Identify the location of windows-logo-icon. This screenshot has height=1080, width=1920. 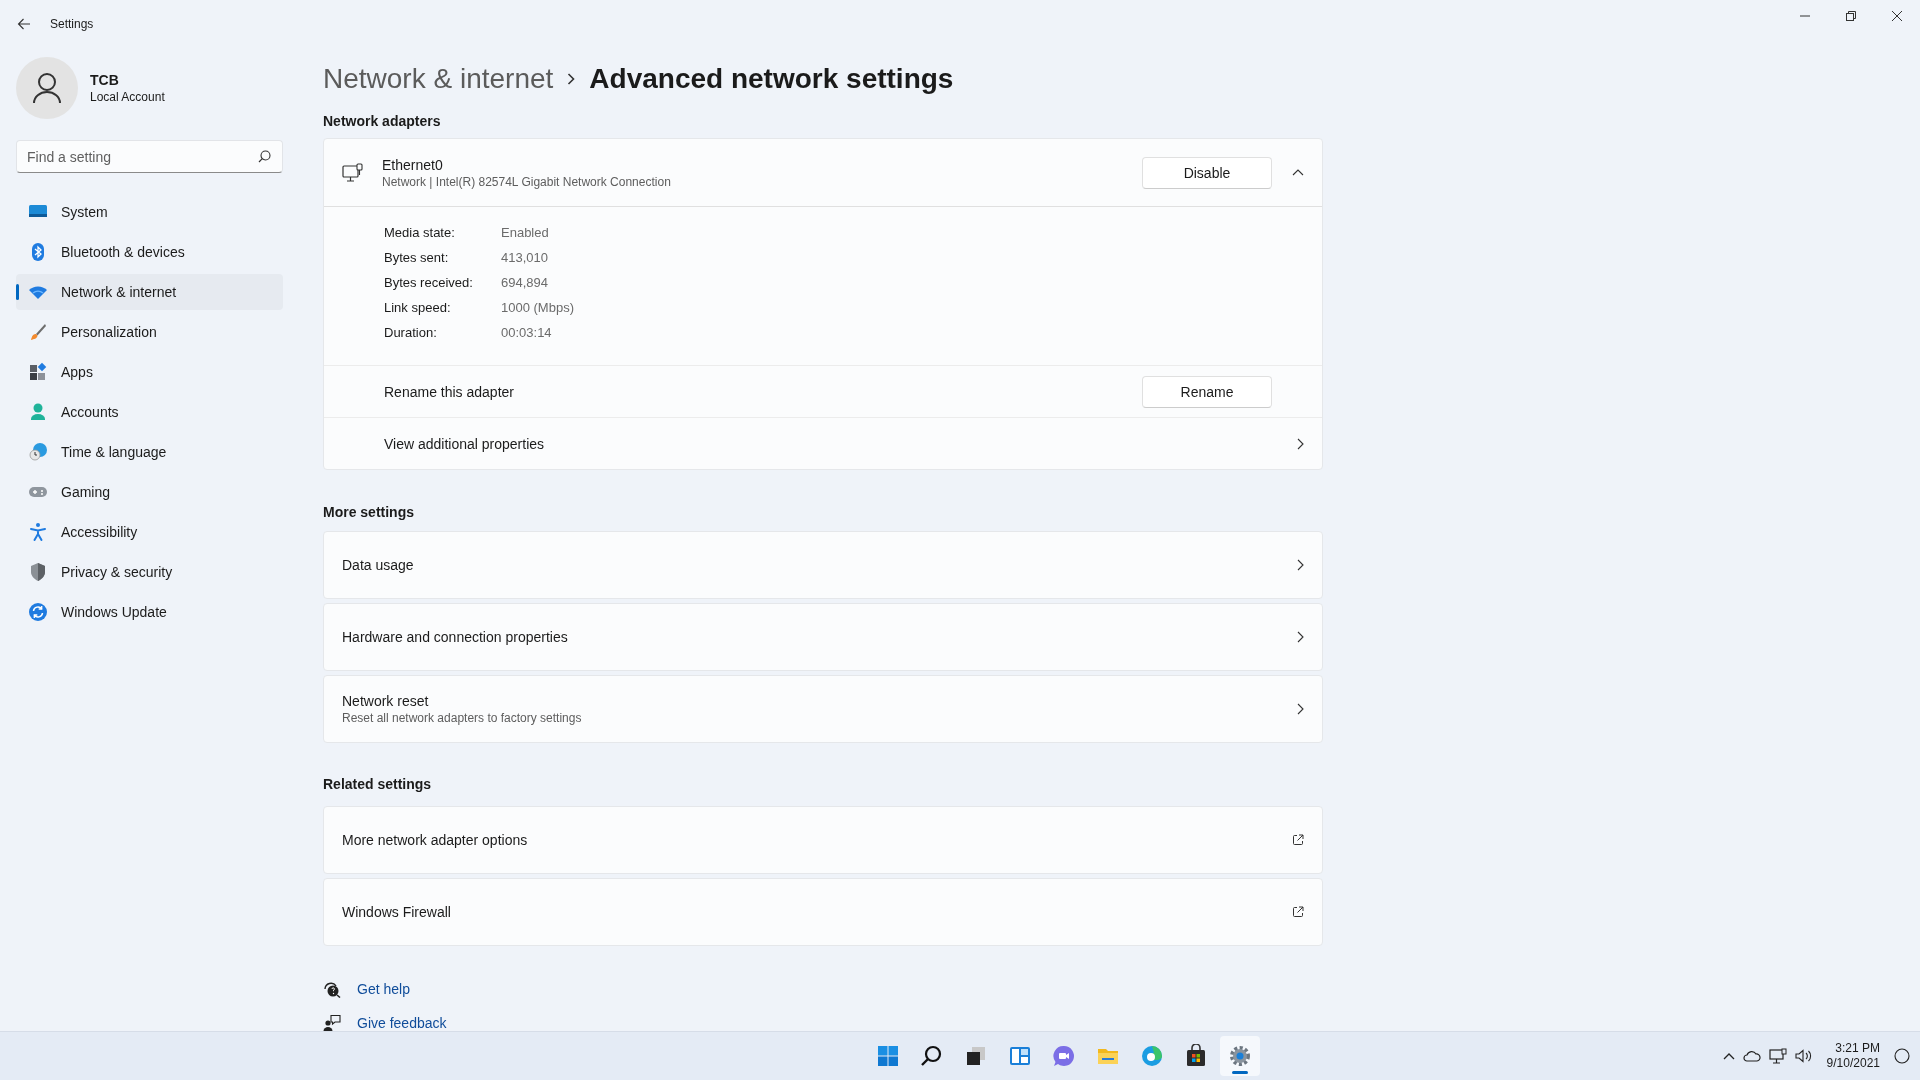
(888, 1056).